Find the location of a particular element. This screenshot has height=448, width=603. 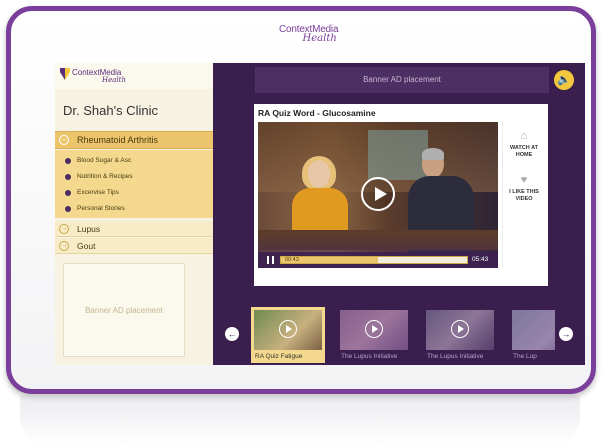

video-controls: 00:43 05:43 is located at coordinates (378, 260).